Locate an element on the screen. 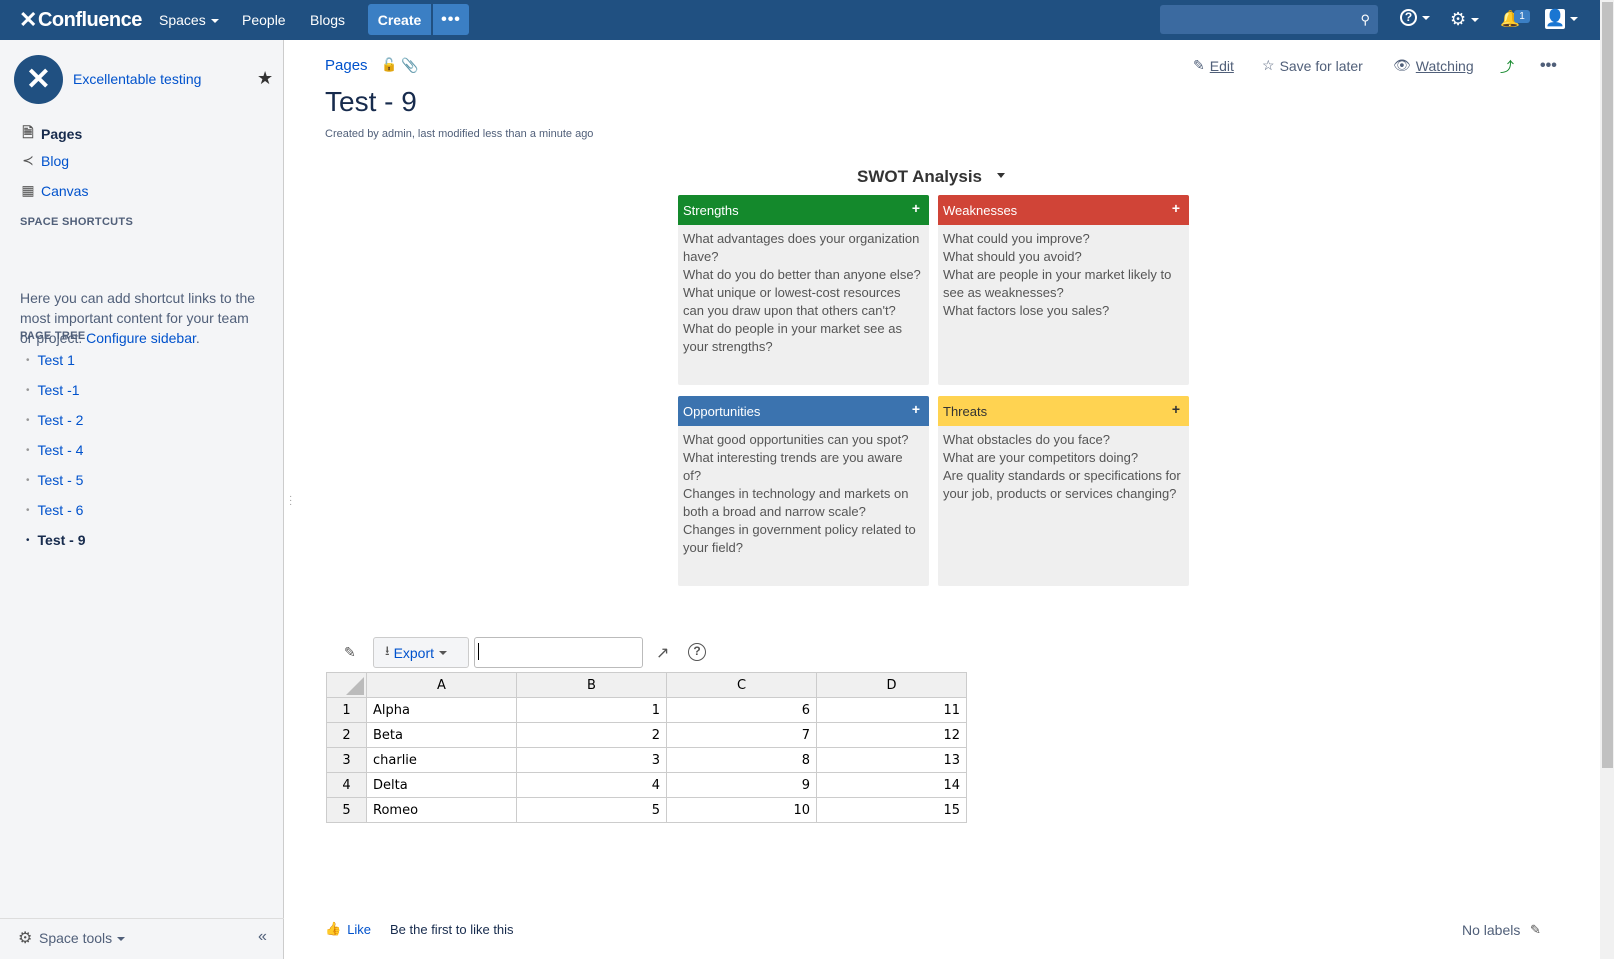 The image size is (1614, 959). spaces-menu: Spaces is located at coordinates (189, 20).